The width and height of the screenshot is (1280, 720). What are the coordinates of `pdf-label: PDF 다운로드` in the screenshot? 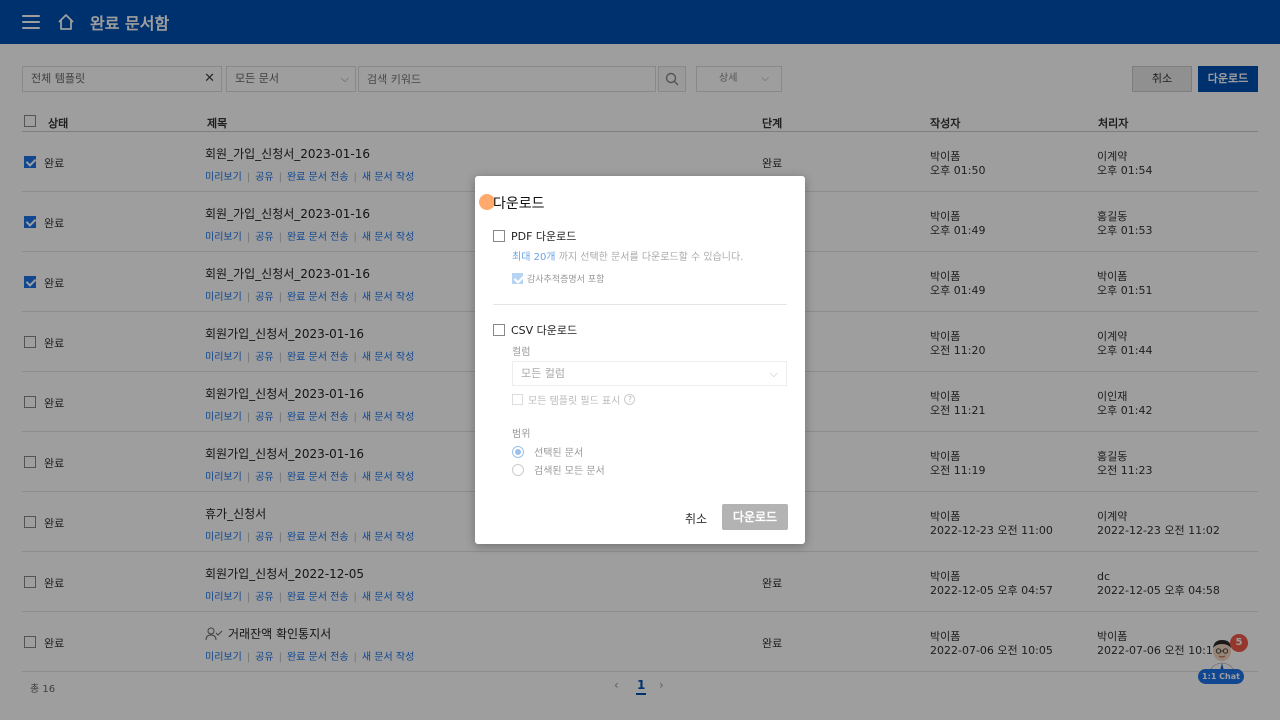 It's located at (544, 236).